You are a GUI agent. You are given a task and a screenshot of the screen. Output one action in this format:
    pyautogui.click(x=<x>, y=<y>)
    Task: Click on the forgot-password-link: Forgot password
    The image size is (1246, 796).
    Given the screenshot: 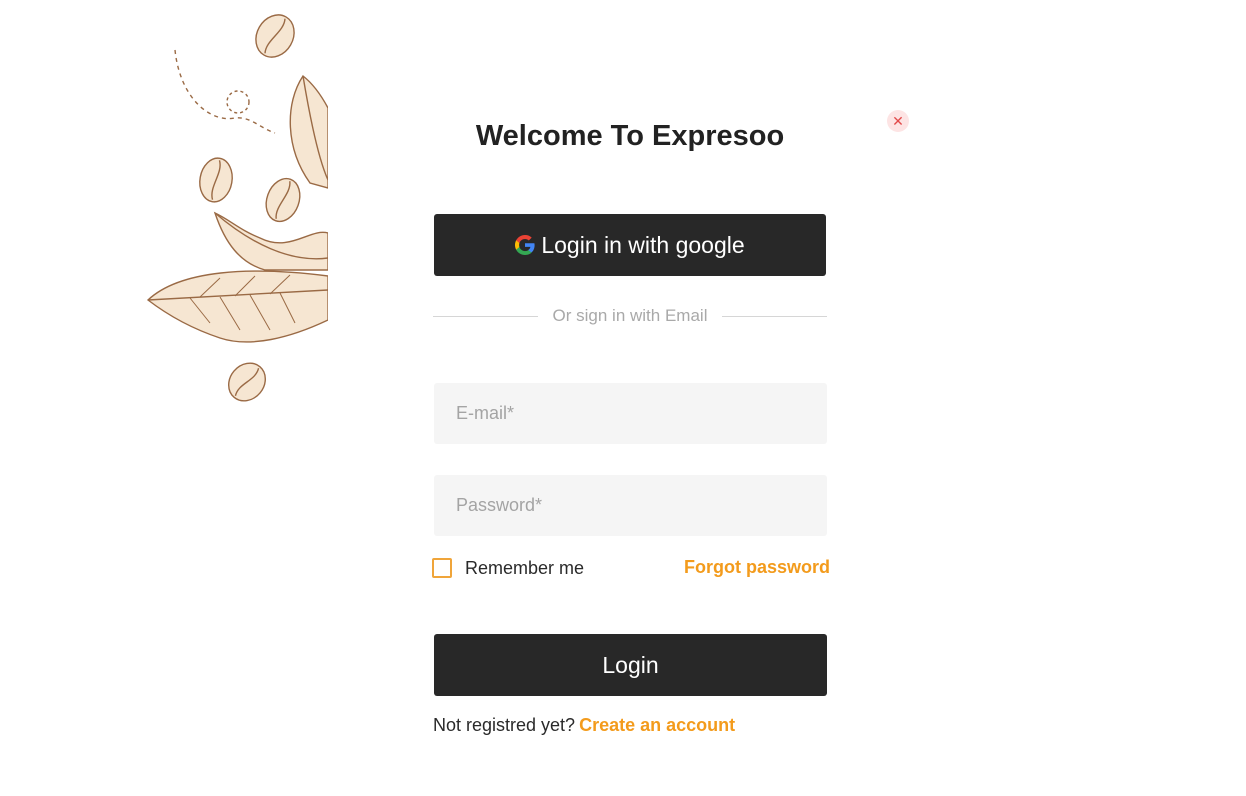 What is the action you would take?
    pyautogui.click(x=757, y=567)
    